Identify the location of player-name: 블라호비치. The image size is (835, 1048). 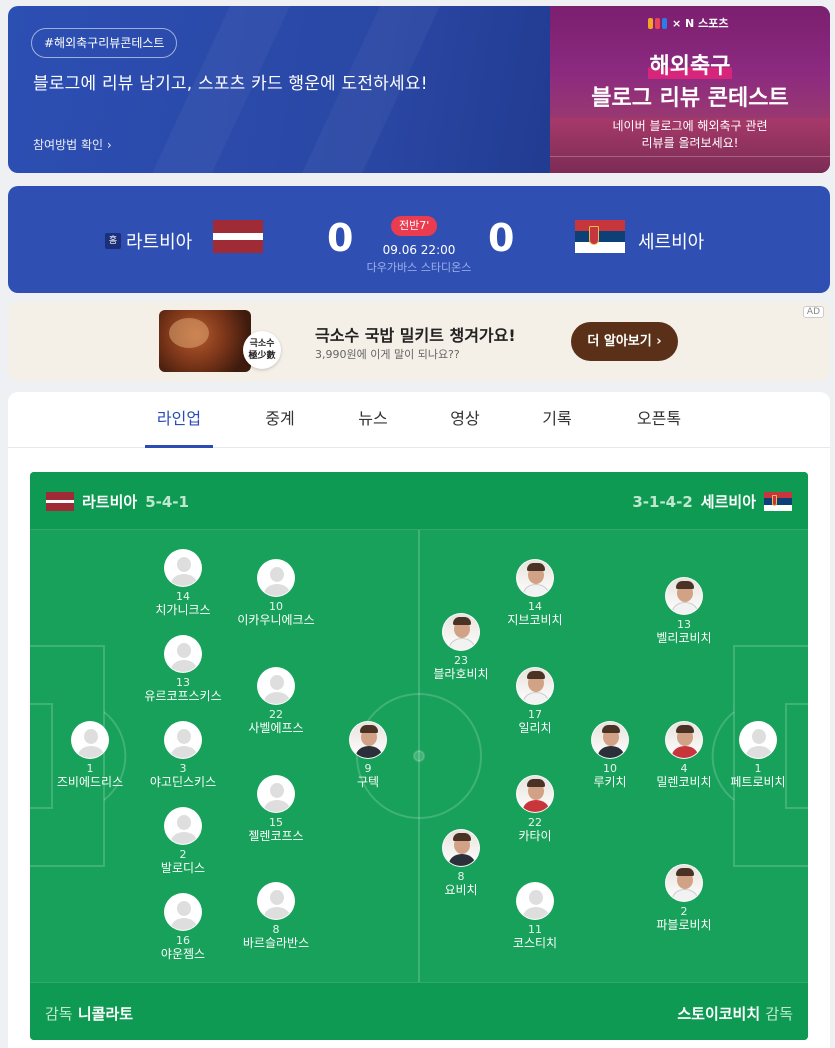
(461, 674).